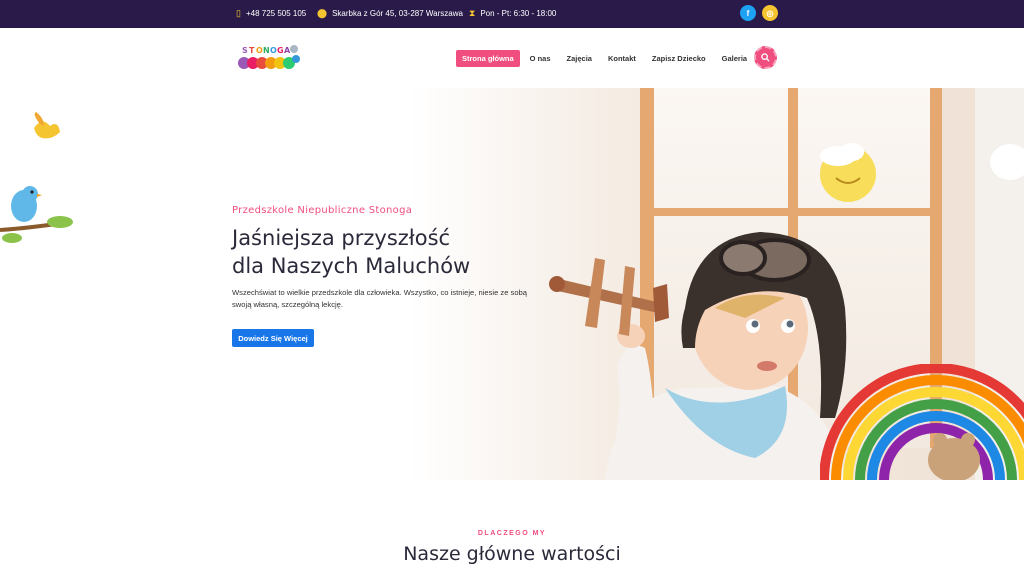 The height and width of the screenshot is (576, 1024). What do you see at coordinates (472, 13) in the screenshot?
I see `hourglass-icon: ⧗` at bounding box center [472, 13].